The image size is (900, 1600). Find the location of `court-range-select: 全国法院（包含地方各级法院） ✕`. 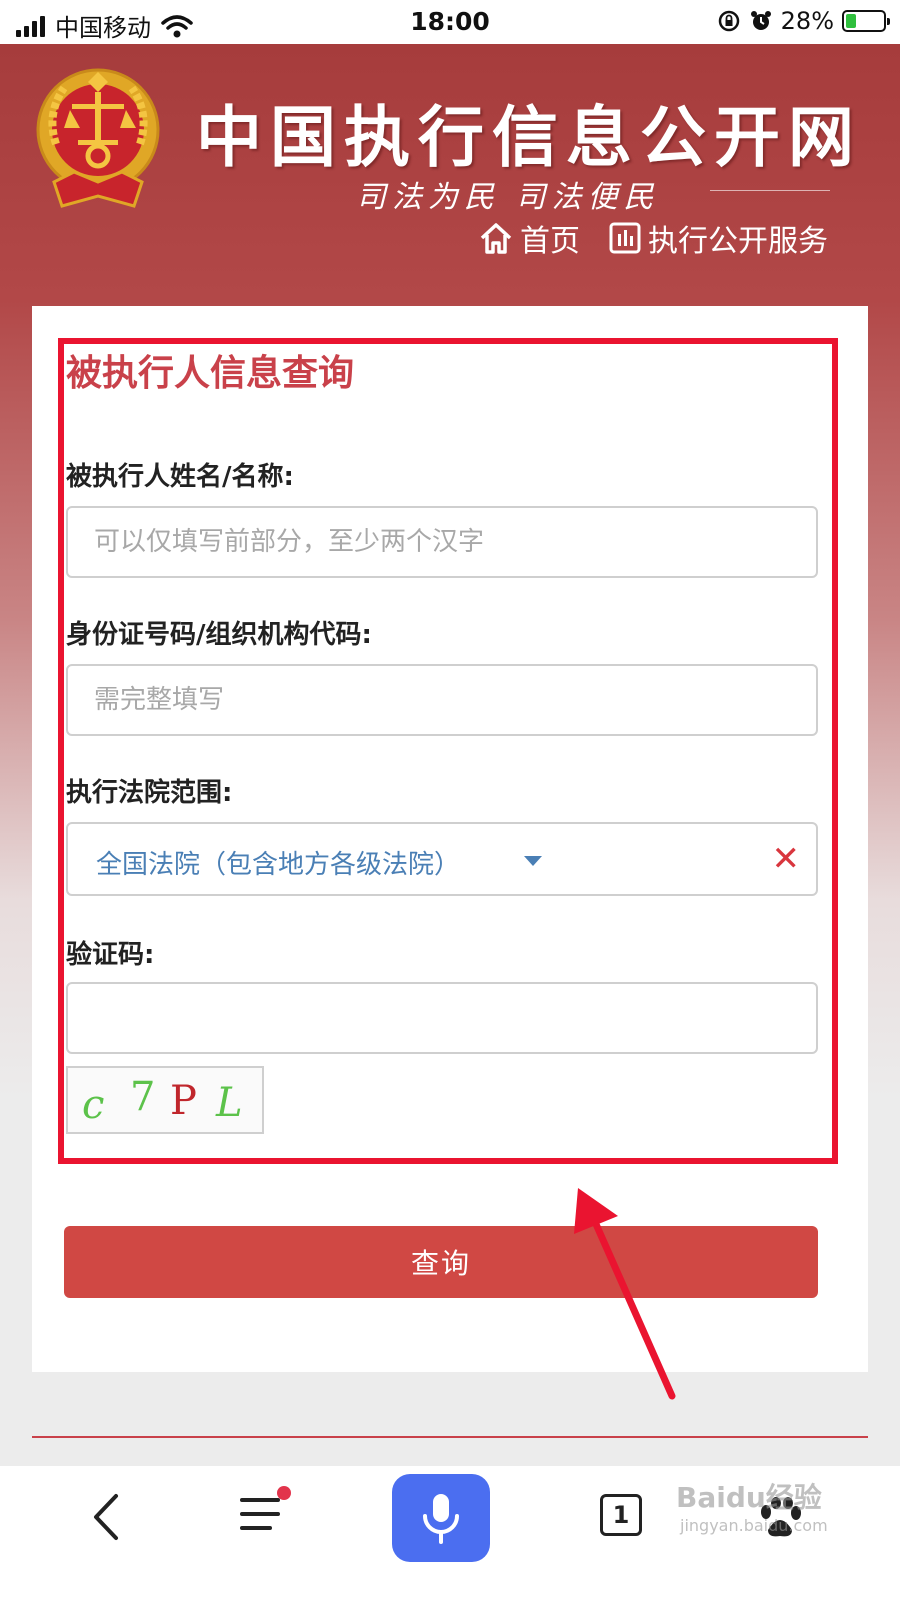

court-range-select: 全国法院（包含地方各级法院） ✕ is located at coordinates (442, 859).